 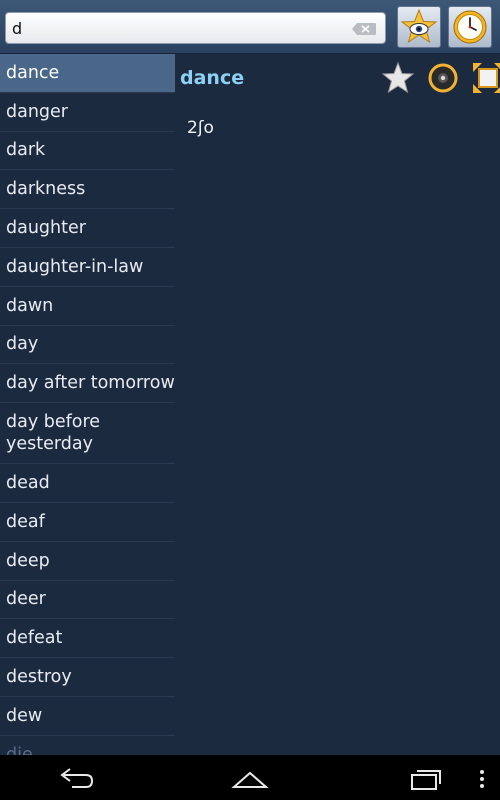 I want to click on clear-search-icon, so click(x=364, y=29).